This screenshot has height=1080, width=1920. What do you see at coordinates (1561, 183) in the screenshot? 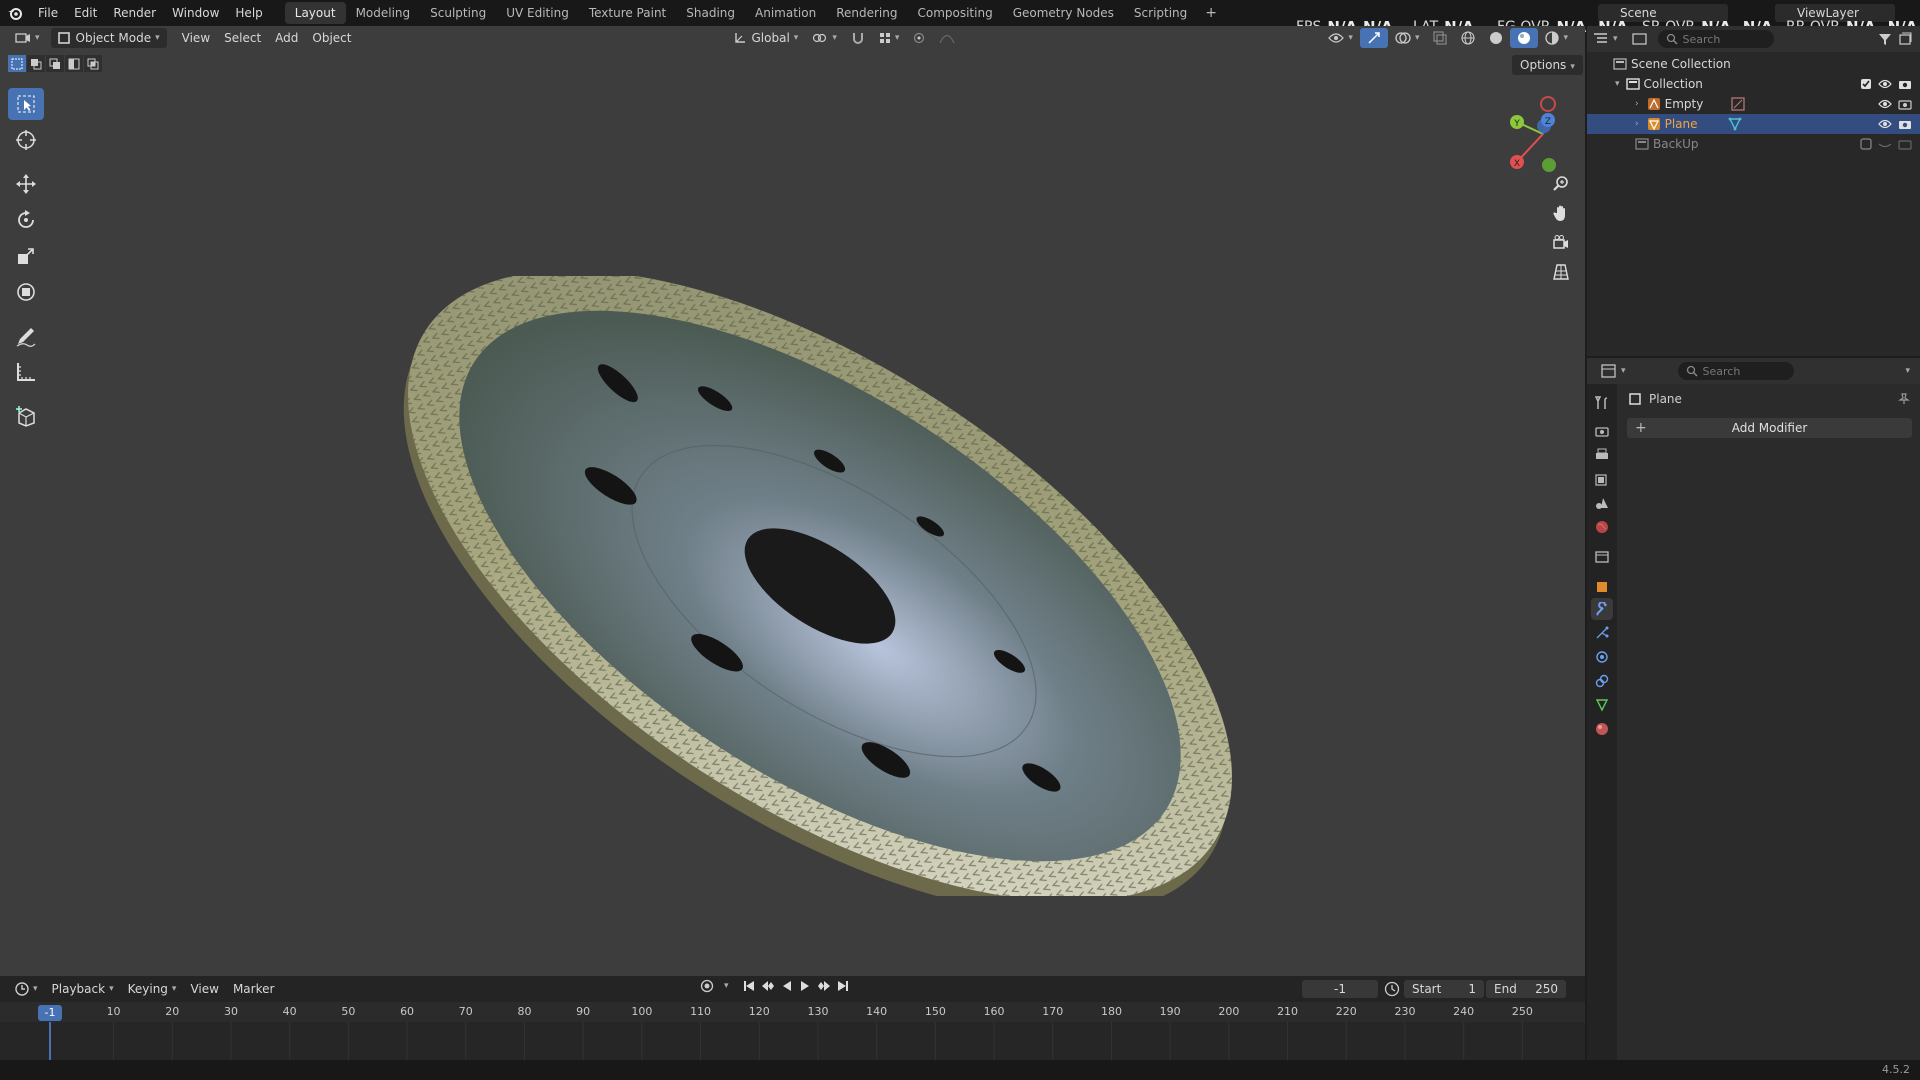
I see `zoom-button` at bounding box center [1561, 183].